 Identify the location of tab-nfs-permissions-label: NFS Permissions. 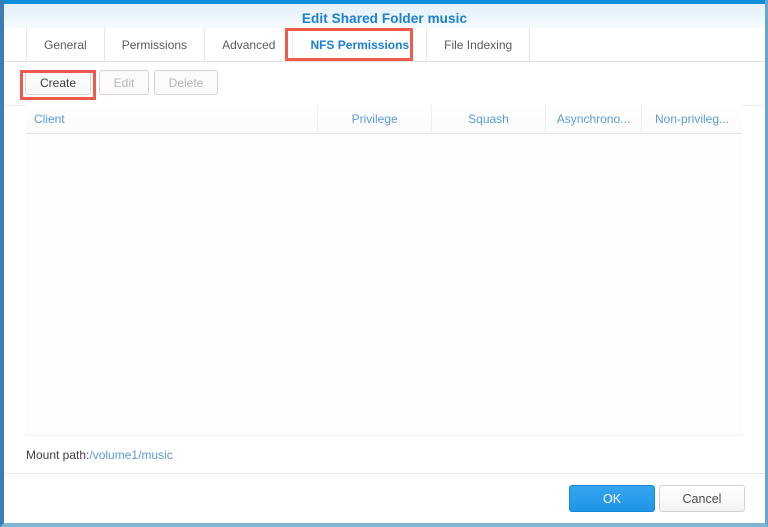
(360, 44).